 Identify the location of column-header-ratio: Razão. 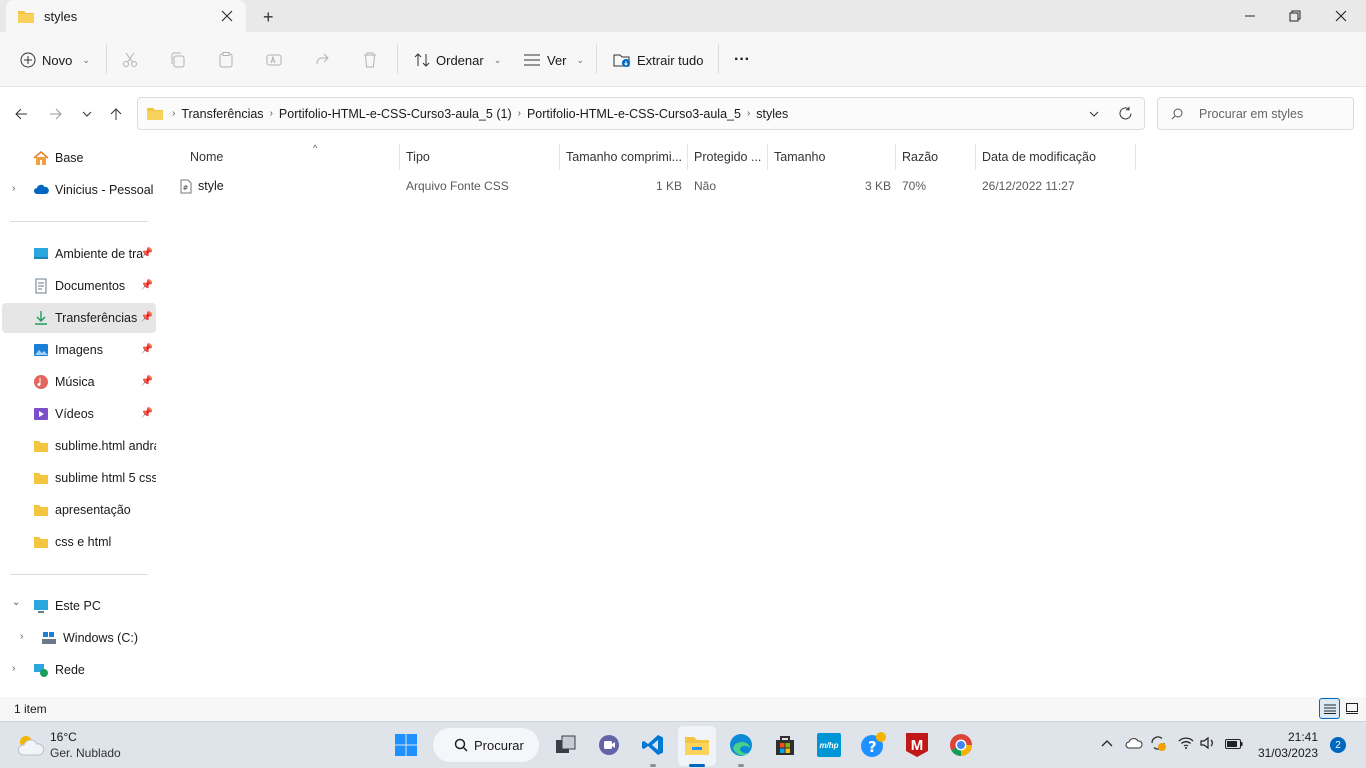
(935, 157).